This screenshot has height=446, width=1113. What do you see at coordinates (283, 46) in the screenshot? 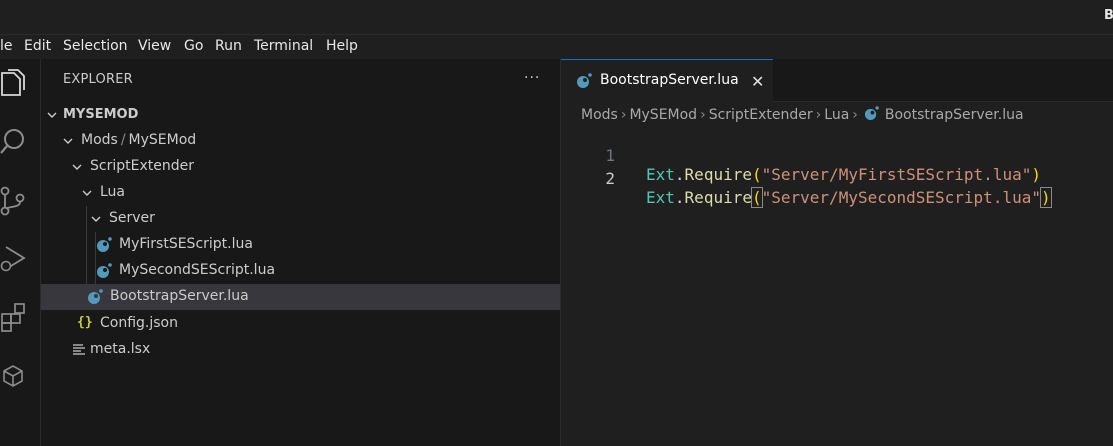
I see `menu-terminal: Terminal` at bounding box center [283, 46].